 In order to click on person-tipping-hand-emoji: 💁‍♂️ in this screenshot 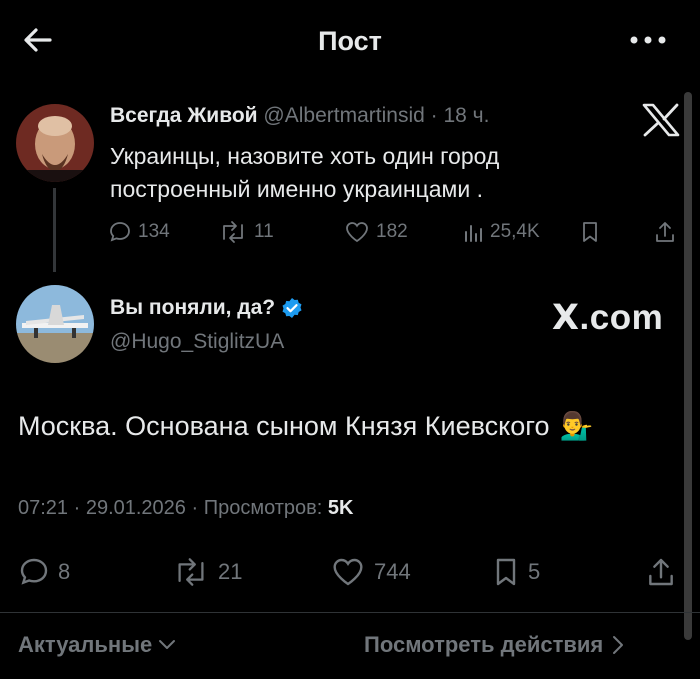, I will do `click(576, 426)`.